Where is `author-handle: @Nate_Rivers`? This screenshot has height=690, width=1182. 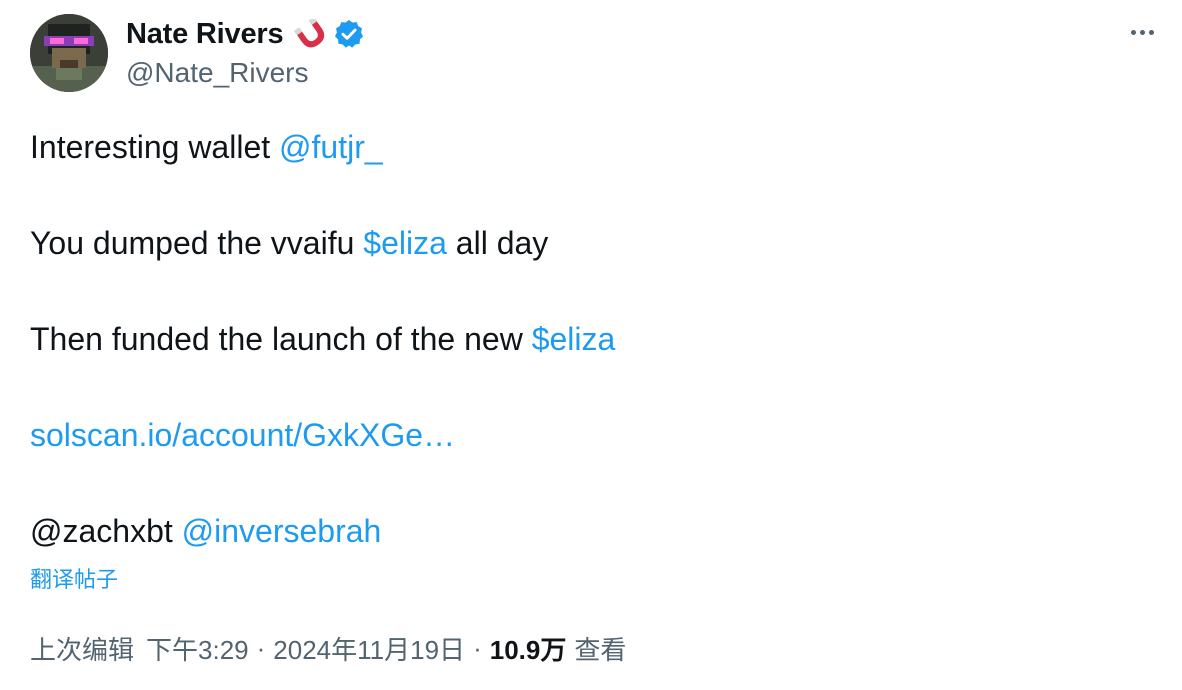 author-handle: @Nate_Rivers is located at coordinates (217, 73).